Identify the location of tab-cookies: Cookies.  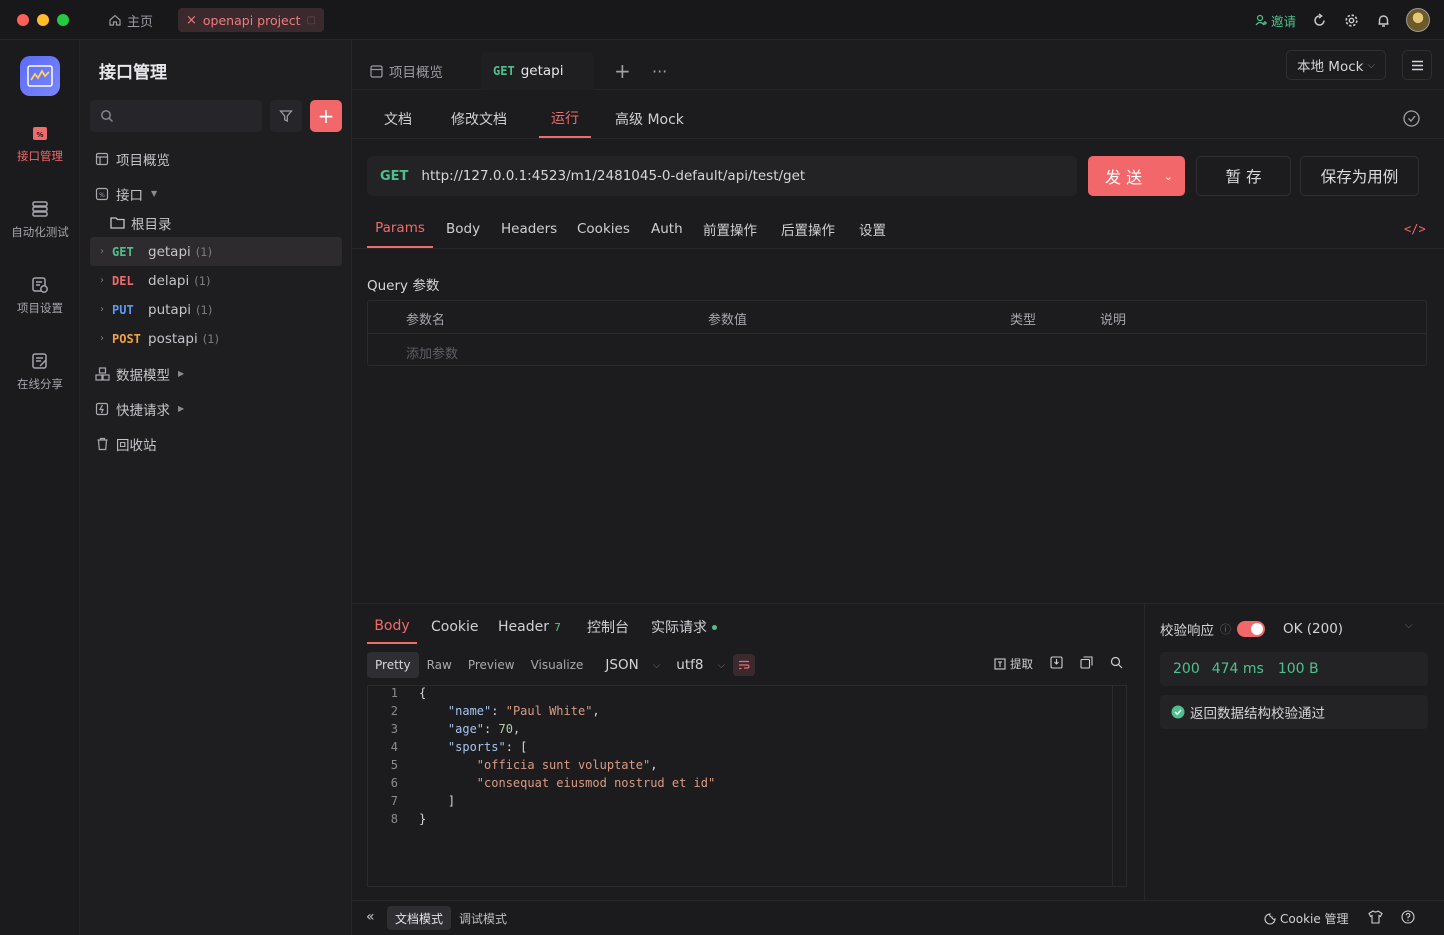
(603, 229).